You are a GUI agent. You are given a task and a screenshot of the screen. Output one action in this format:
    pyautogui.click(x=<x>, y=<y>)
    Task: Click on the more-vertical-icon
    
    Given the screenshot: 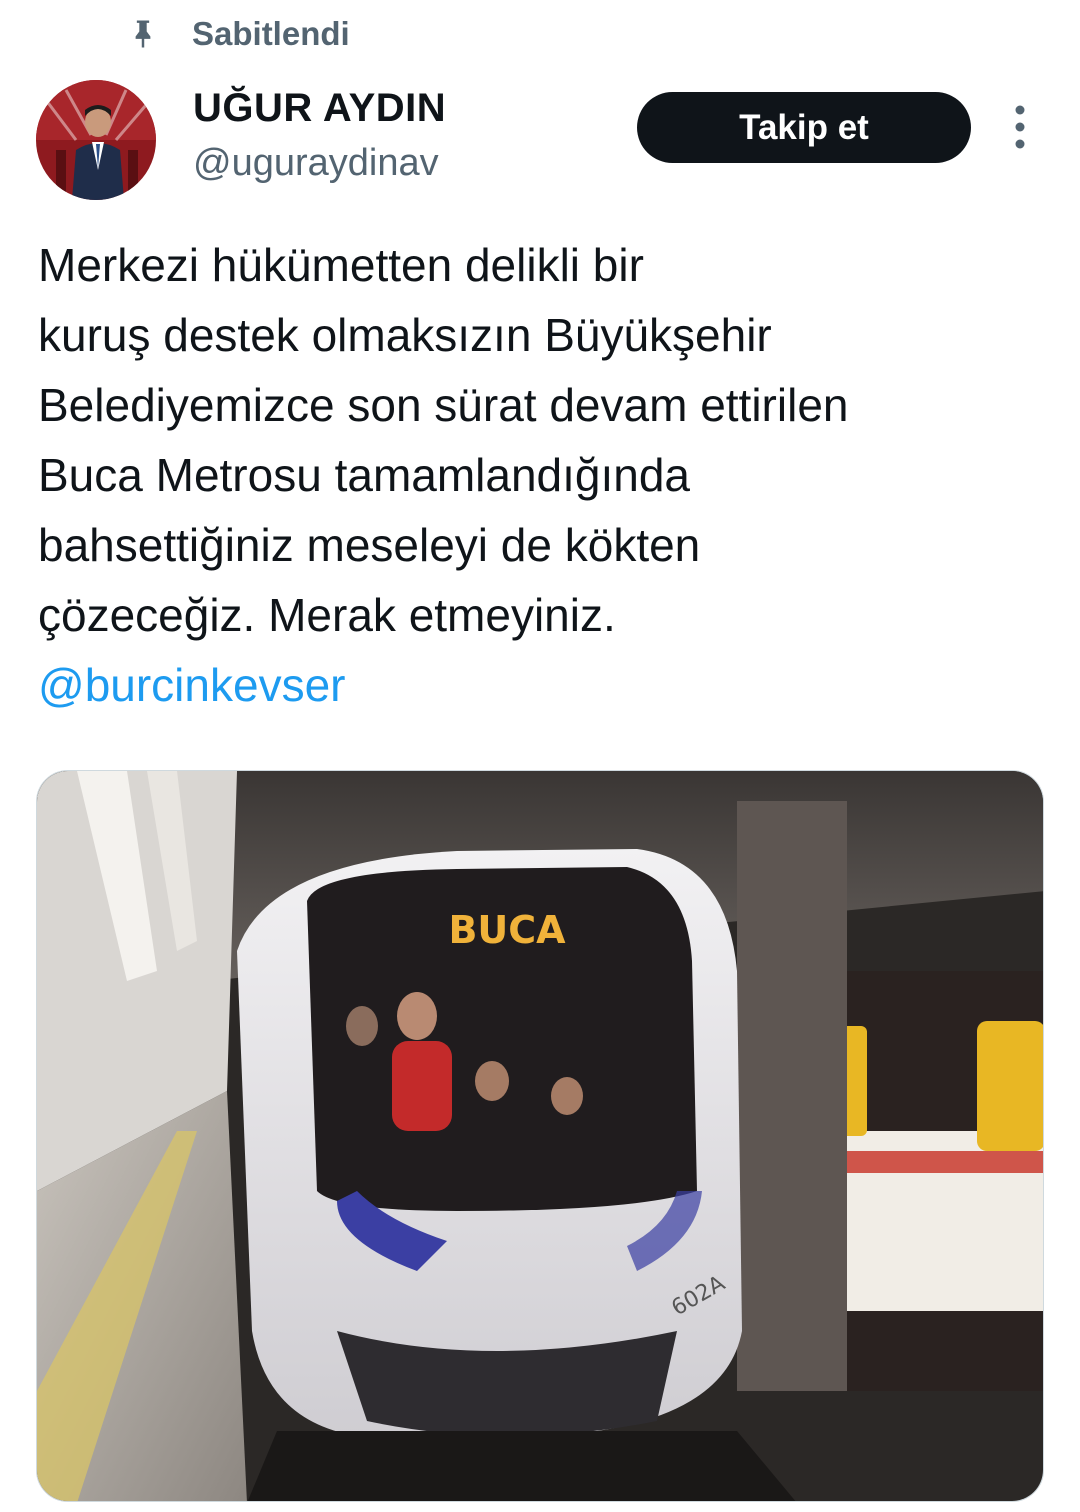 What is the action you would take?
    pyautogui.click(x=1020, y=128)
    